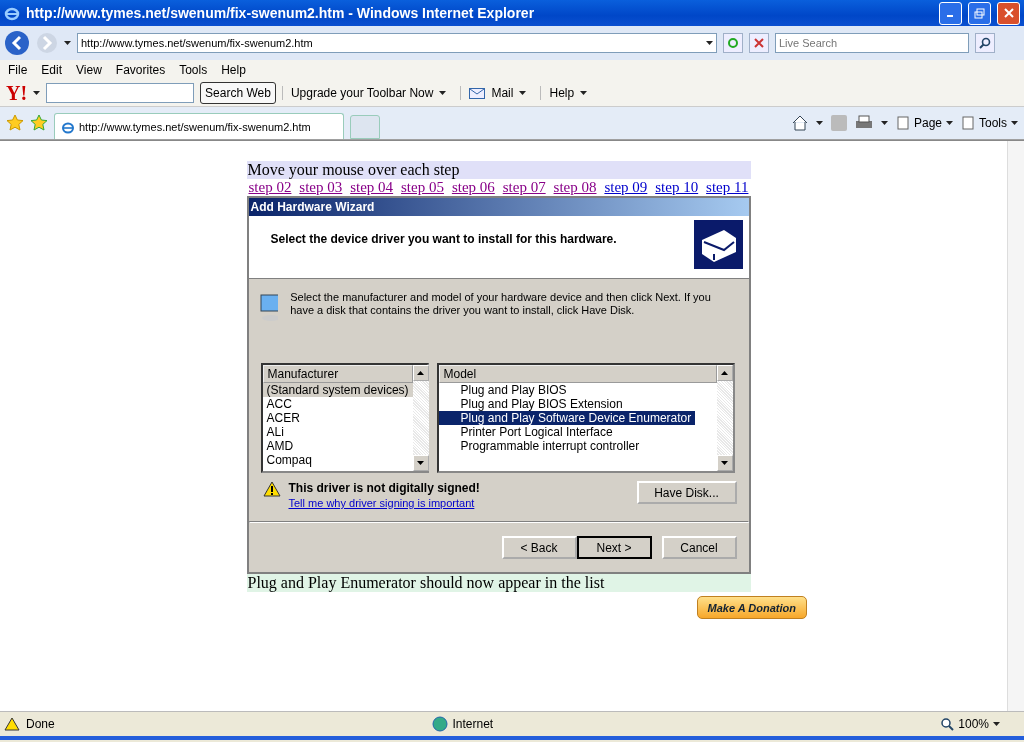 This screenshot has height=742, width=1024. Describe the element at coordinates (541, 446) in the screenshot. I see `list-item: Programmable interrupt controller` at that location.